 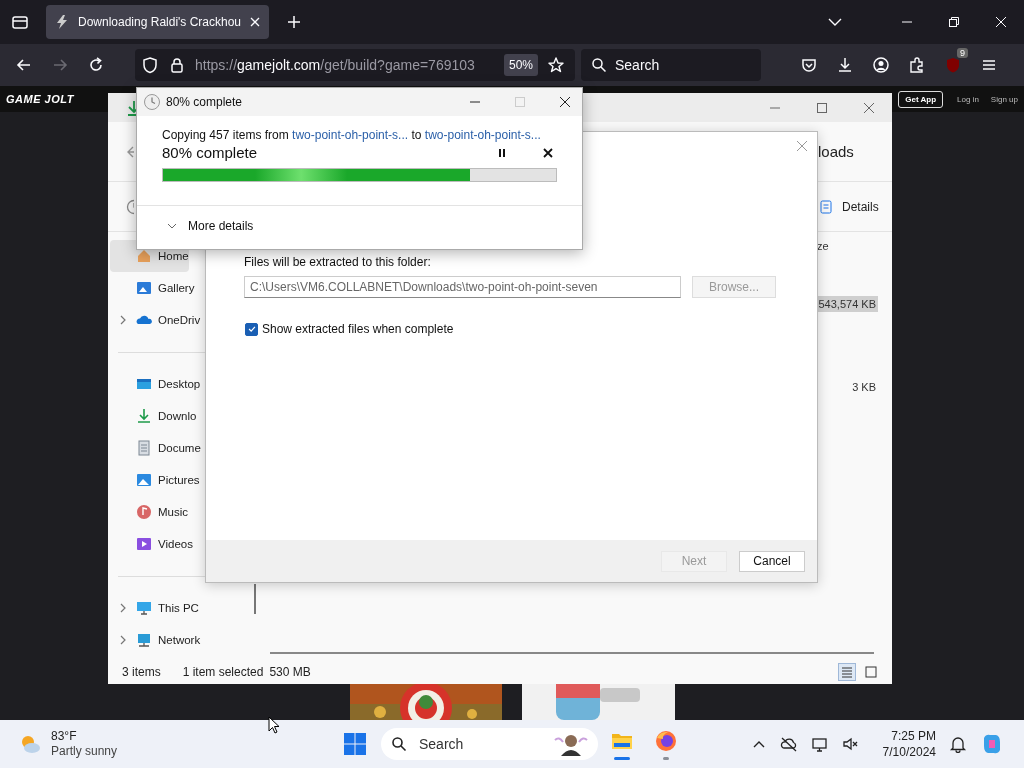 What do you see at coordinates (826, 206) in the screenshot?
I see `details-icon` at bounding box center [826, 206].